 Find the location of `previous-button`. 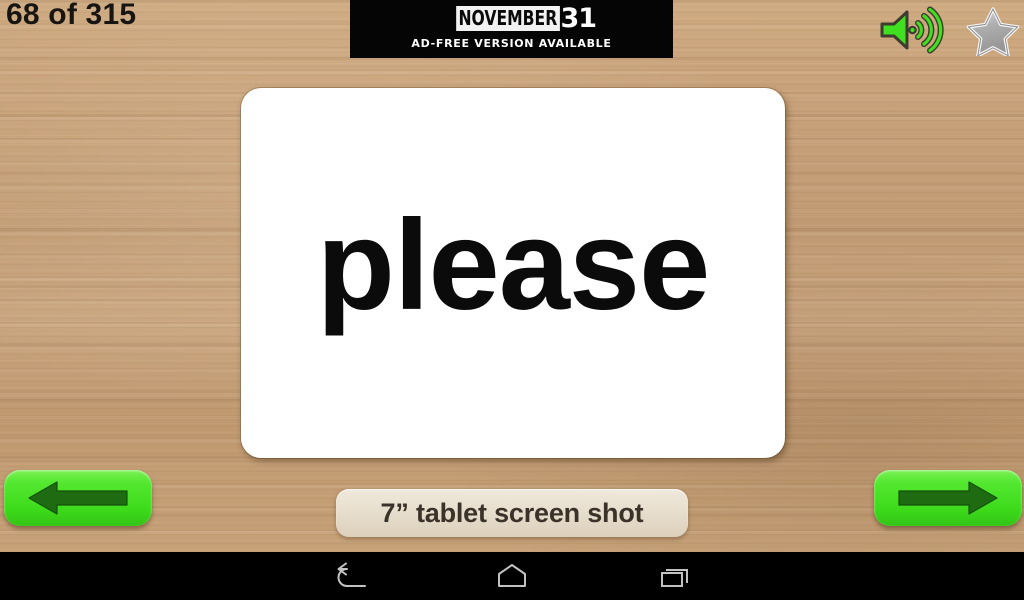

previous-button is located at coordinates (78, 498).